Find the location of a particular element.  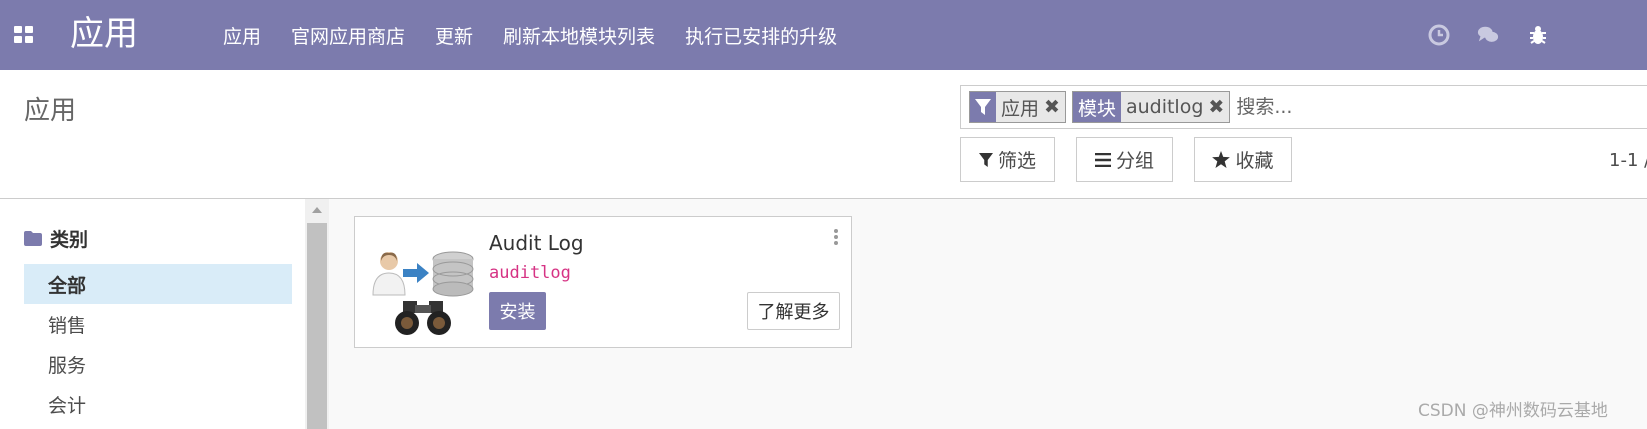

module-title: Audit Log is located at coordinates (536, 243).